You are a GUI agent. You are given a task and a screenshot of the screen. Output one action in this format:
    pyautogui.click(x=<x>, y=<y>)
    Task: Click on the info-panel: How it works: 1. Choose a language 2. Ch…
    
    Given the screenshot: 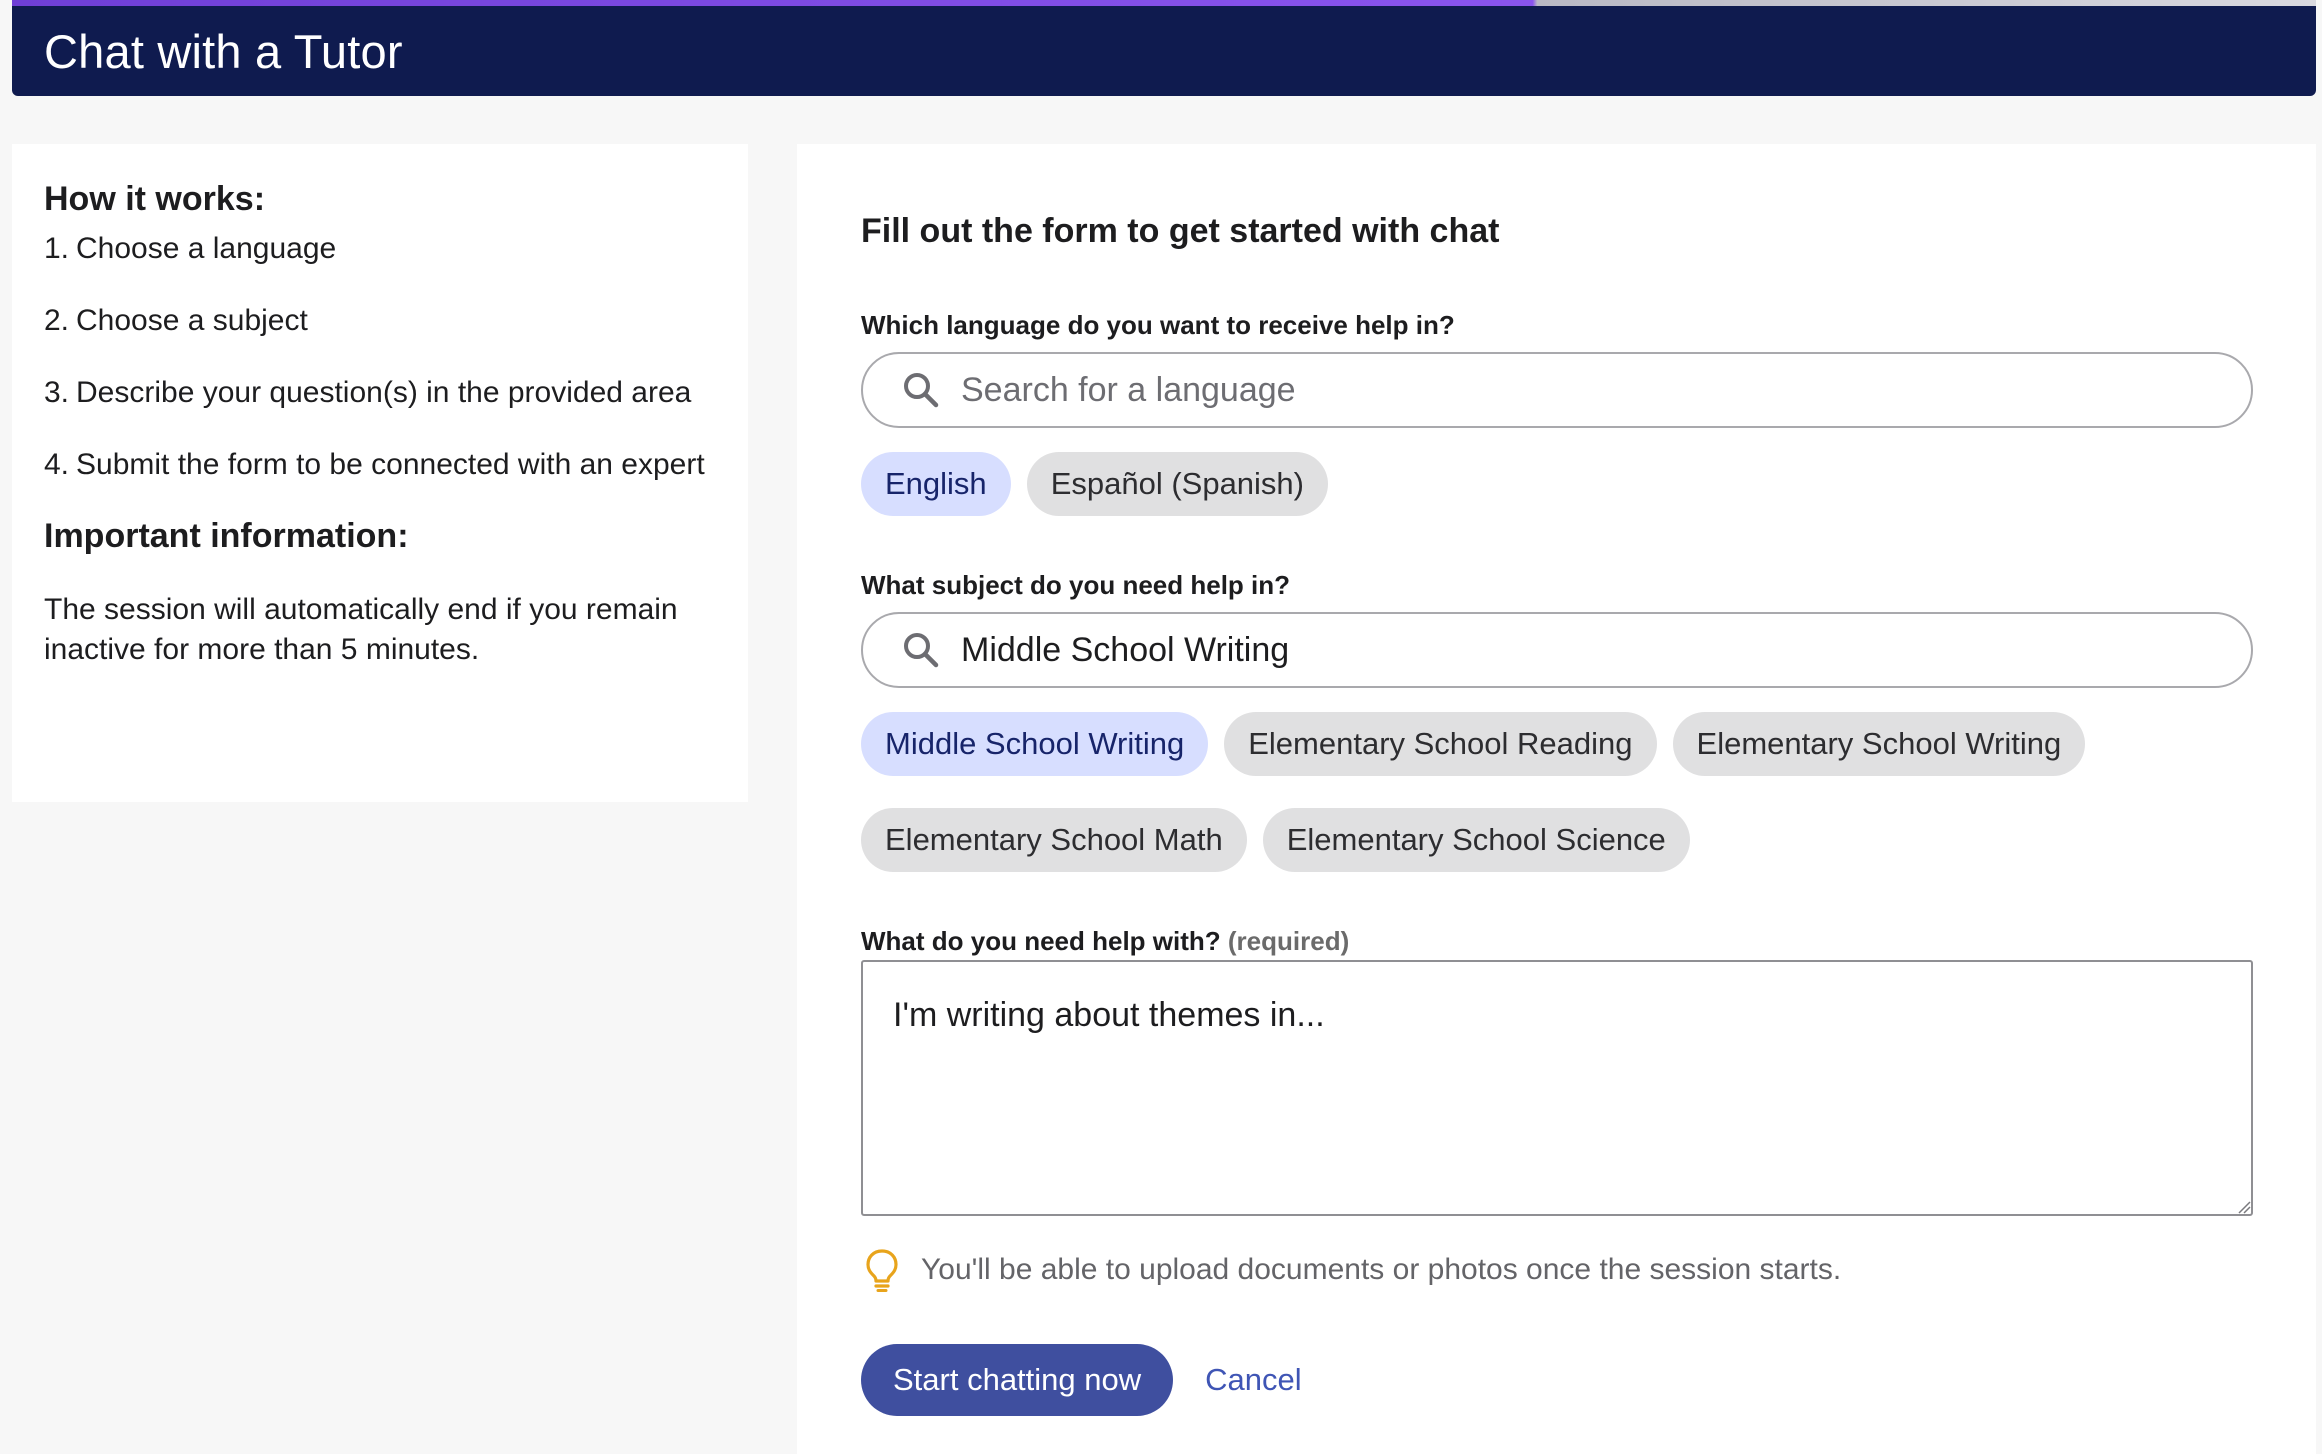 What is the action you would take?
    pyautogui.click(x=380, y=473)
    